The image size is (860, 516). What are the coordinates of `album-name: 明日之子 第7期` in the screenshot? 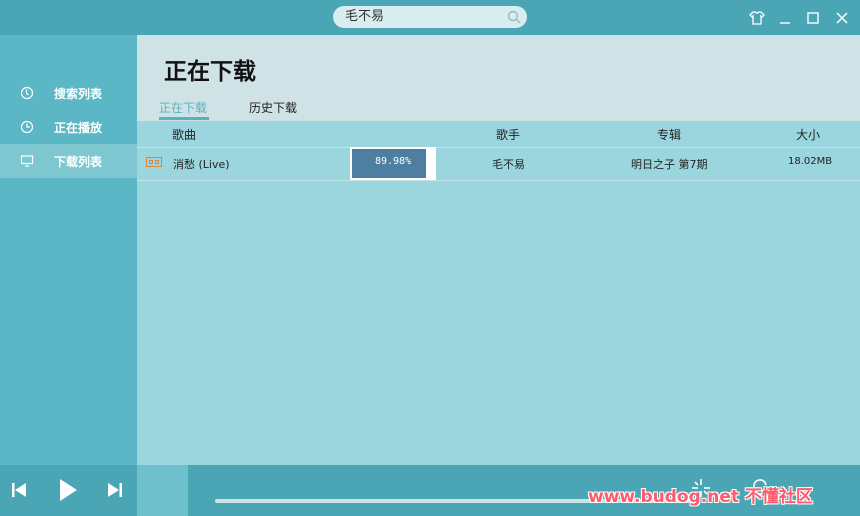 It's located at (669, 164).